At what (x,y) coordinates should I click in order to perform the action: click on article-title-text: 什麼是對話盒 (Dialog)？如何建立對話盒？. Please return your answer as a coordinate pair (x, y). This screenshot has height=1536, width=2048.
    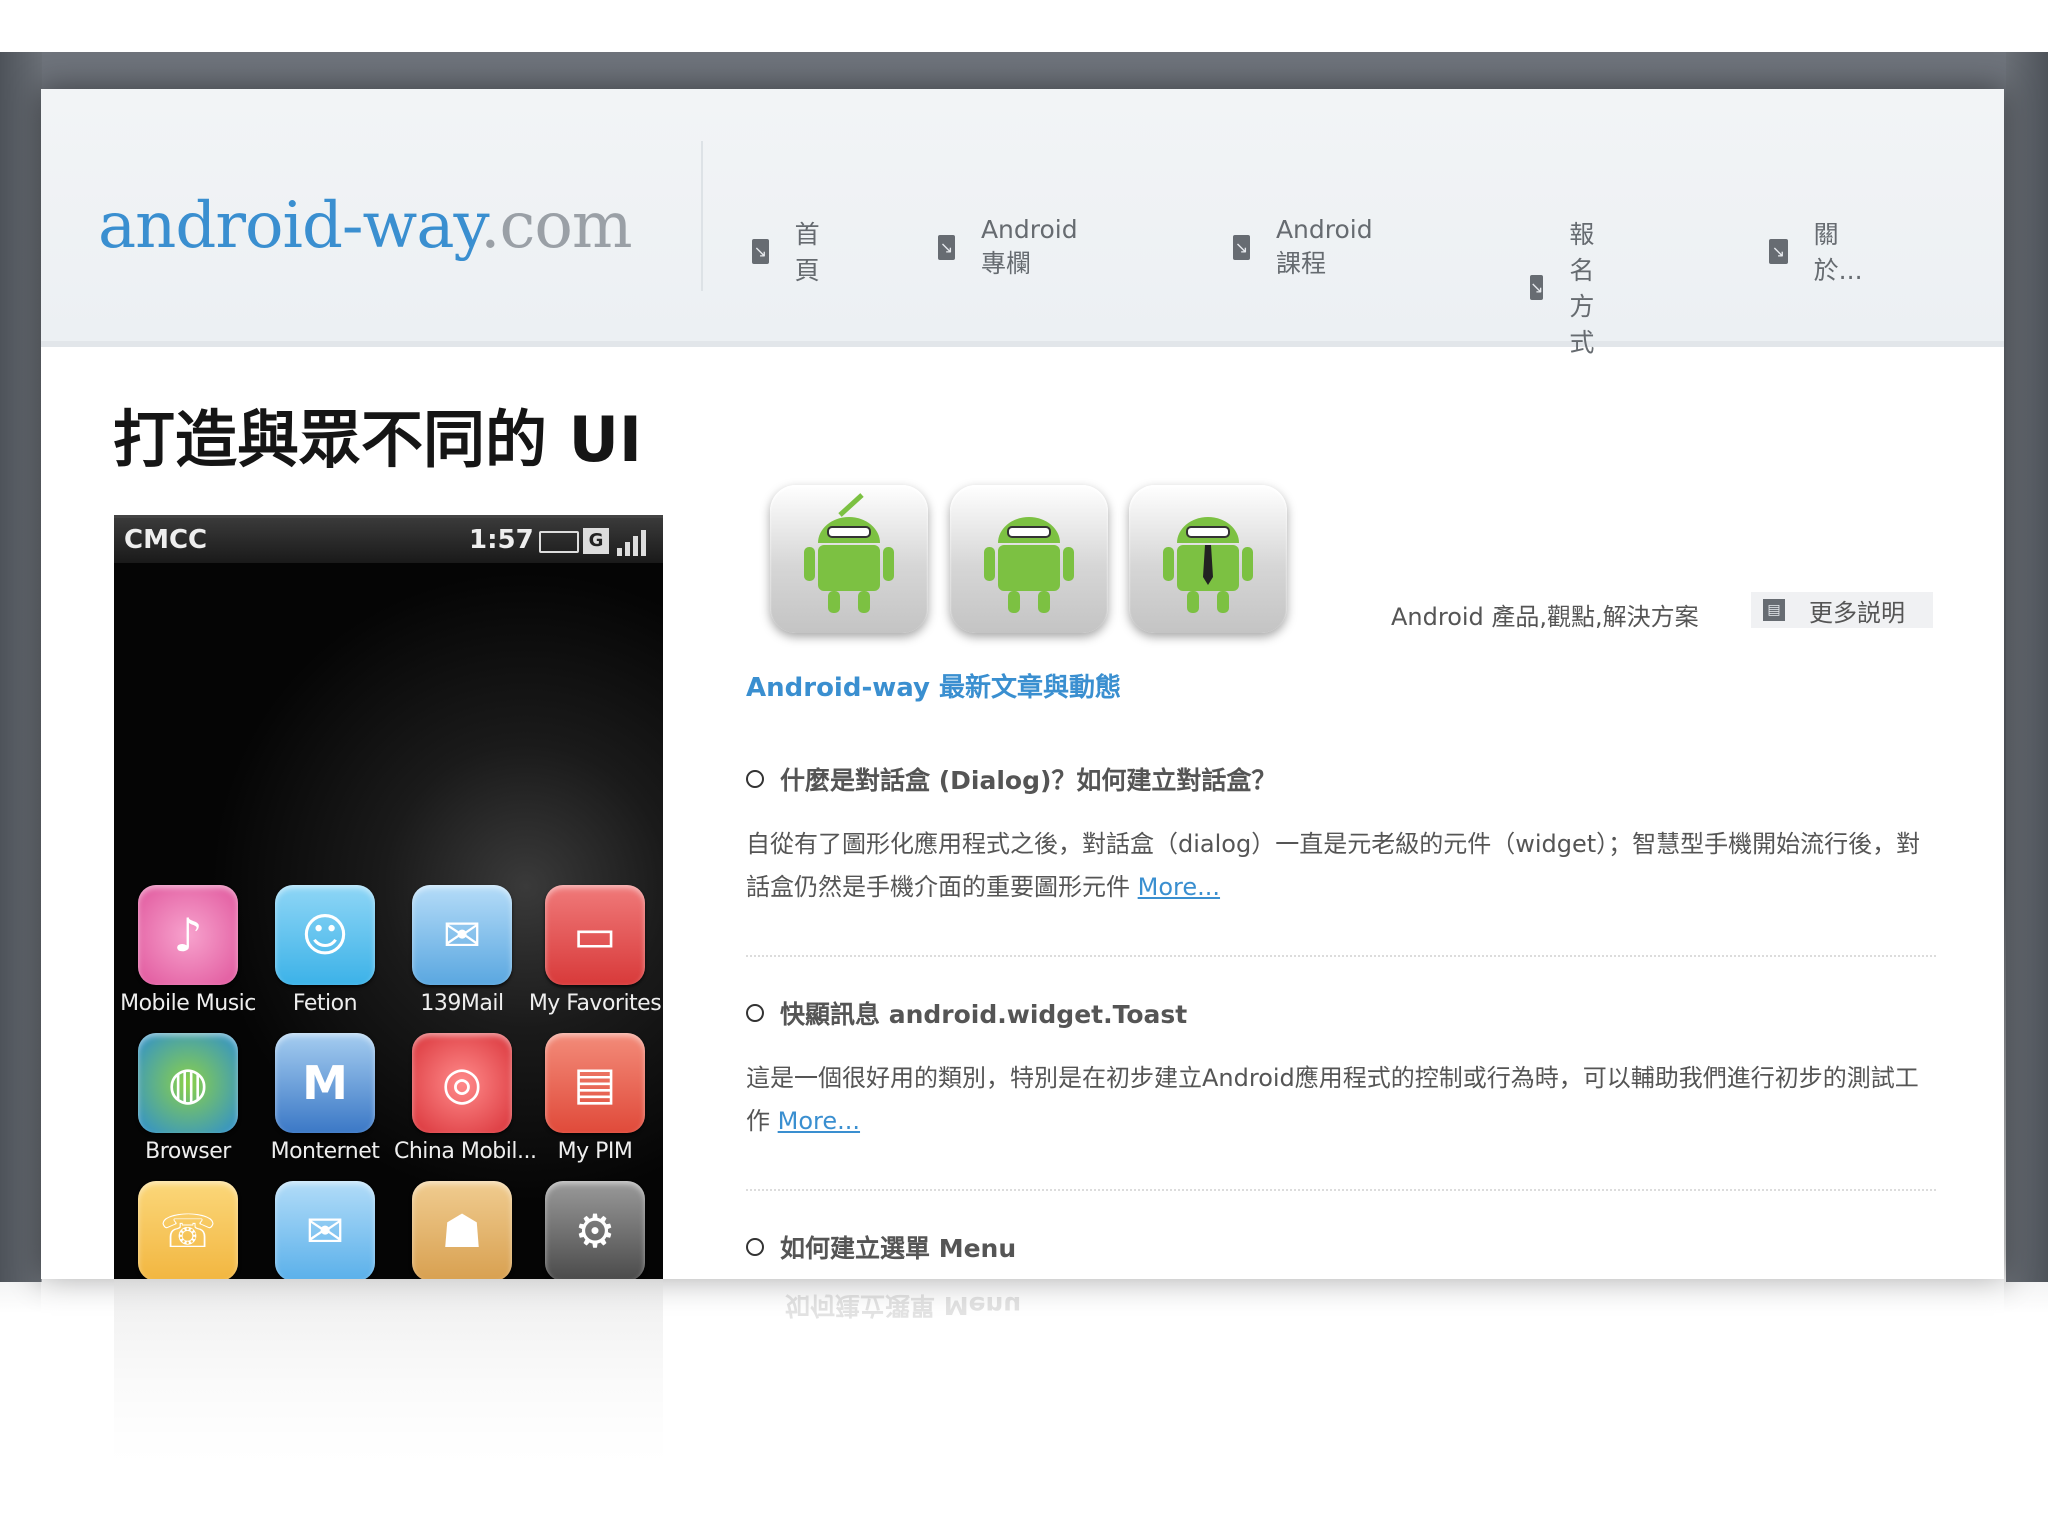
    Looking at the image, I should click on (1028, 780).